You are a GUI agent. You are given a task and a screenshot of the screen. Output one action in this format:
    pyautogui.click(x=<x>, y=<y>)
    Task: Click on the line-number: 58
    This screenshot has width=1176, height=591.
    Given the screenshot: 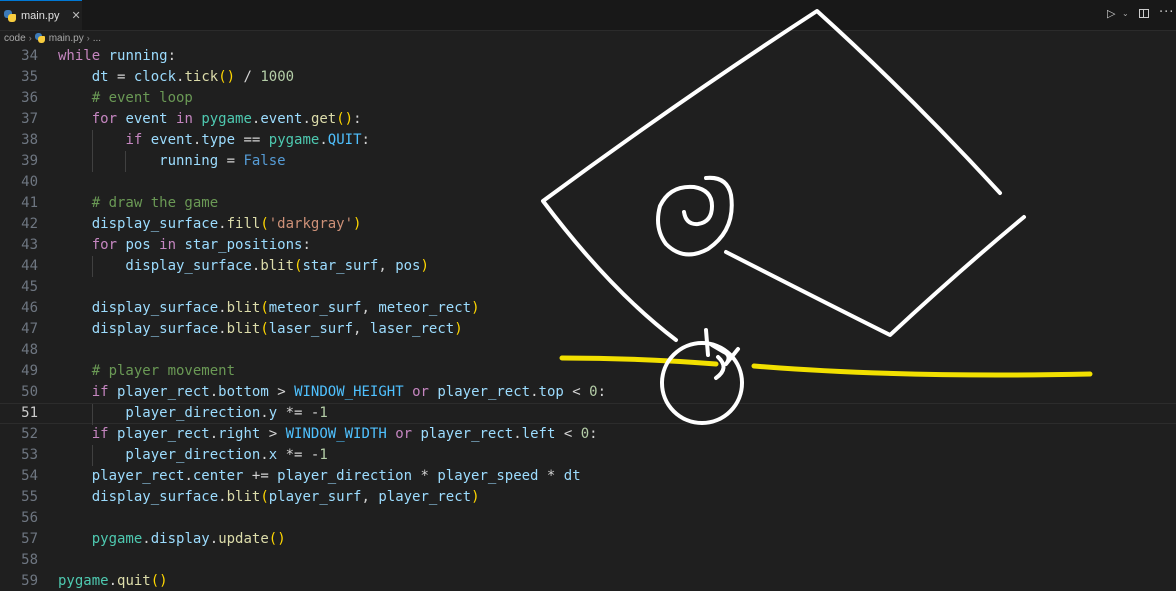 What is the action you would take?
    pyautogui.click(x=29, y=560)
    